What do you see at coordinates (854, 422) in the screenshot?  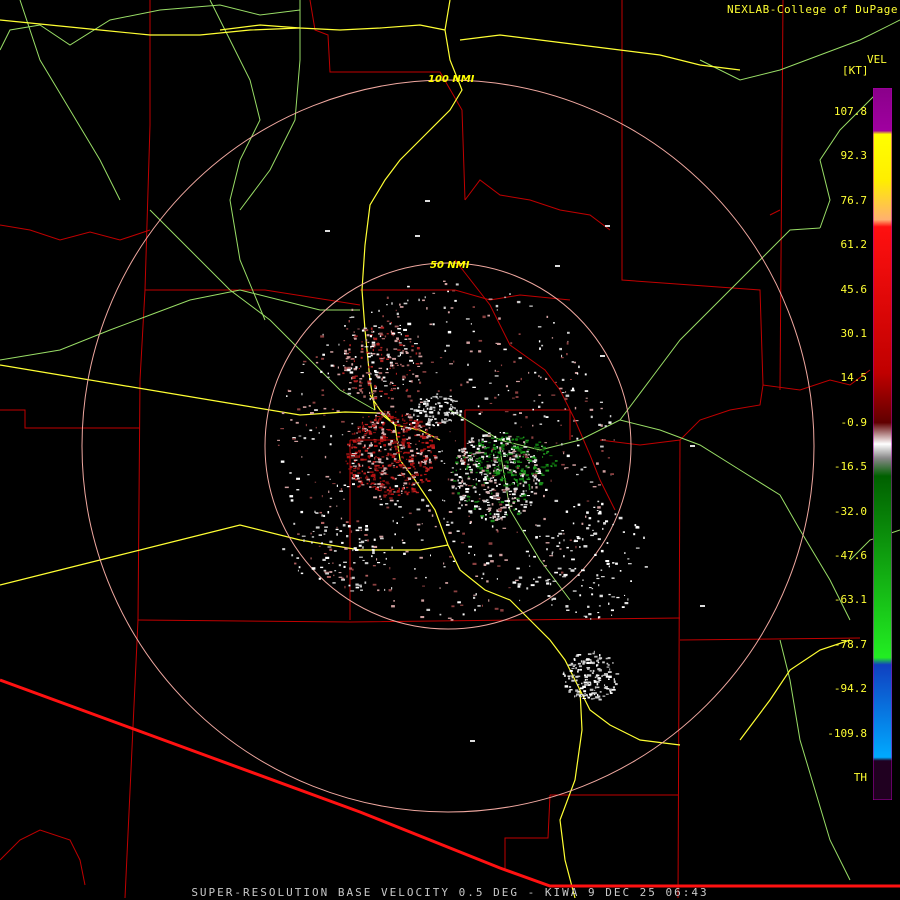 I see `legend-tick: -0.9` at bounding box center [854, 422].